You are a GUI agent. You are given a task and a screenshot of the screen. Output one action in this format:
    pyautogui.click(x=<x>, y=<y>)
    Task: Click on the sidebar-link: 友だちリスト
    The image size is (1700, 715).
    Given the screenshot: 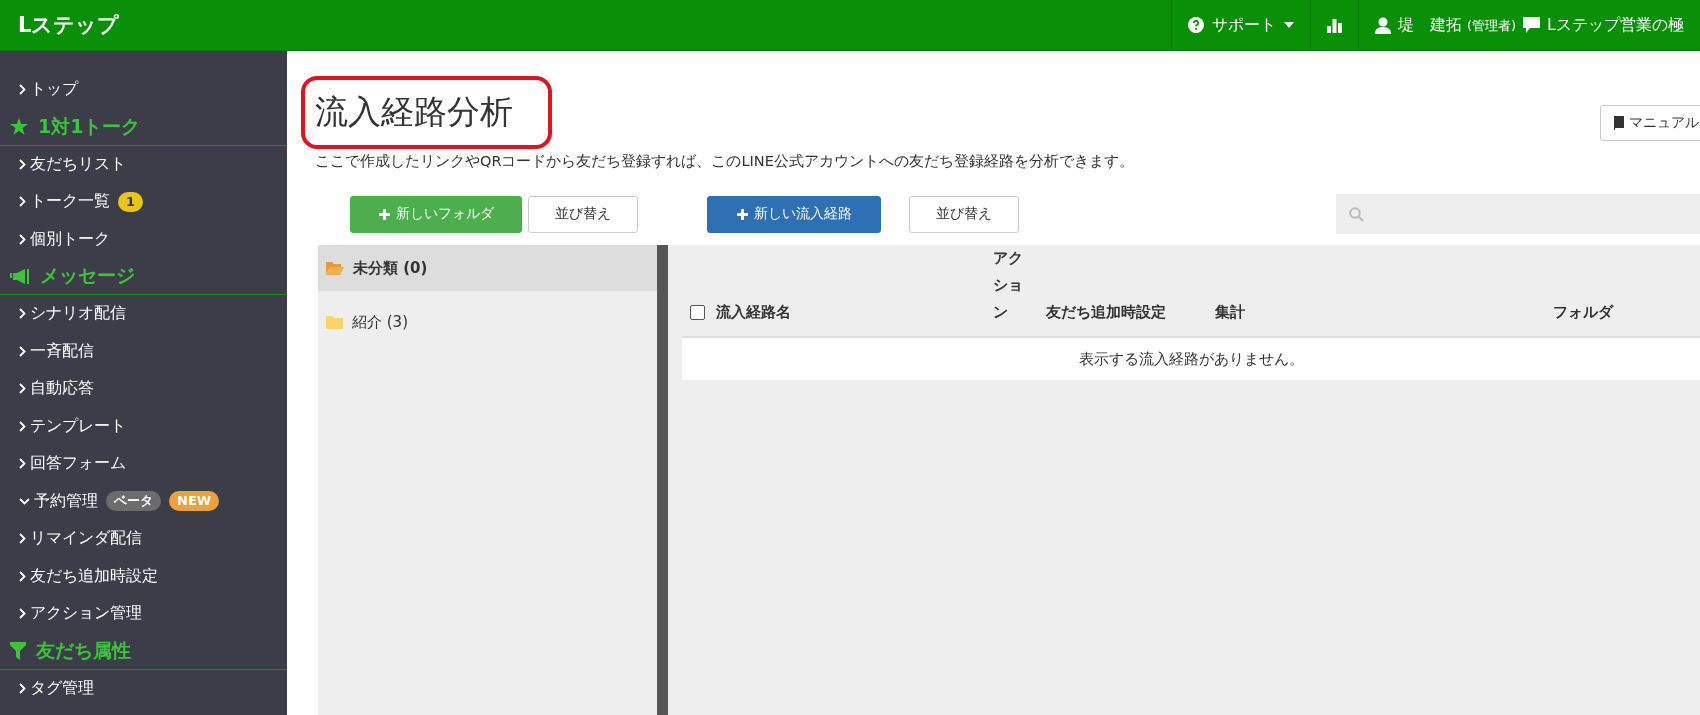 What is the action you would take?
    pyautogui.click(x=78, y=164)
    